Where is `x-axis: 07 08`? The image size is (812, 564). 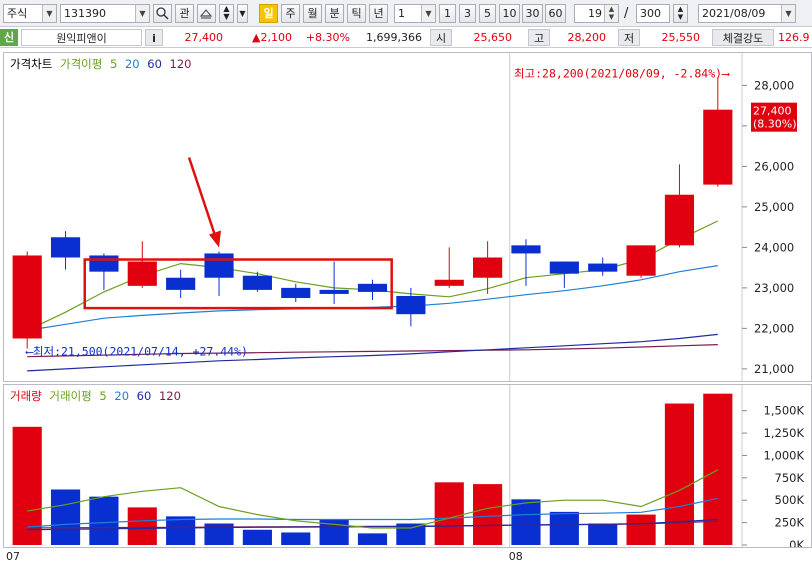 x-axis: 07 08 is located at coordinates (406, 556).